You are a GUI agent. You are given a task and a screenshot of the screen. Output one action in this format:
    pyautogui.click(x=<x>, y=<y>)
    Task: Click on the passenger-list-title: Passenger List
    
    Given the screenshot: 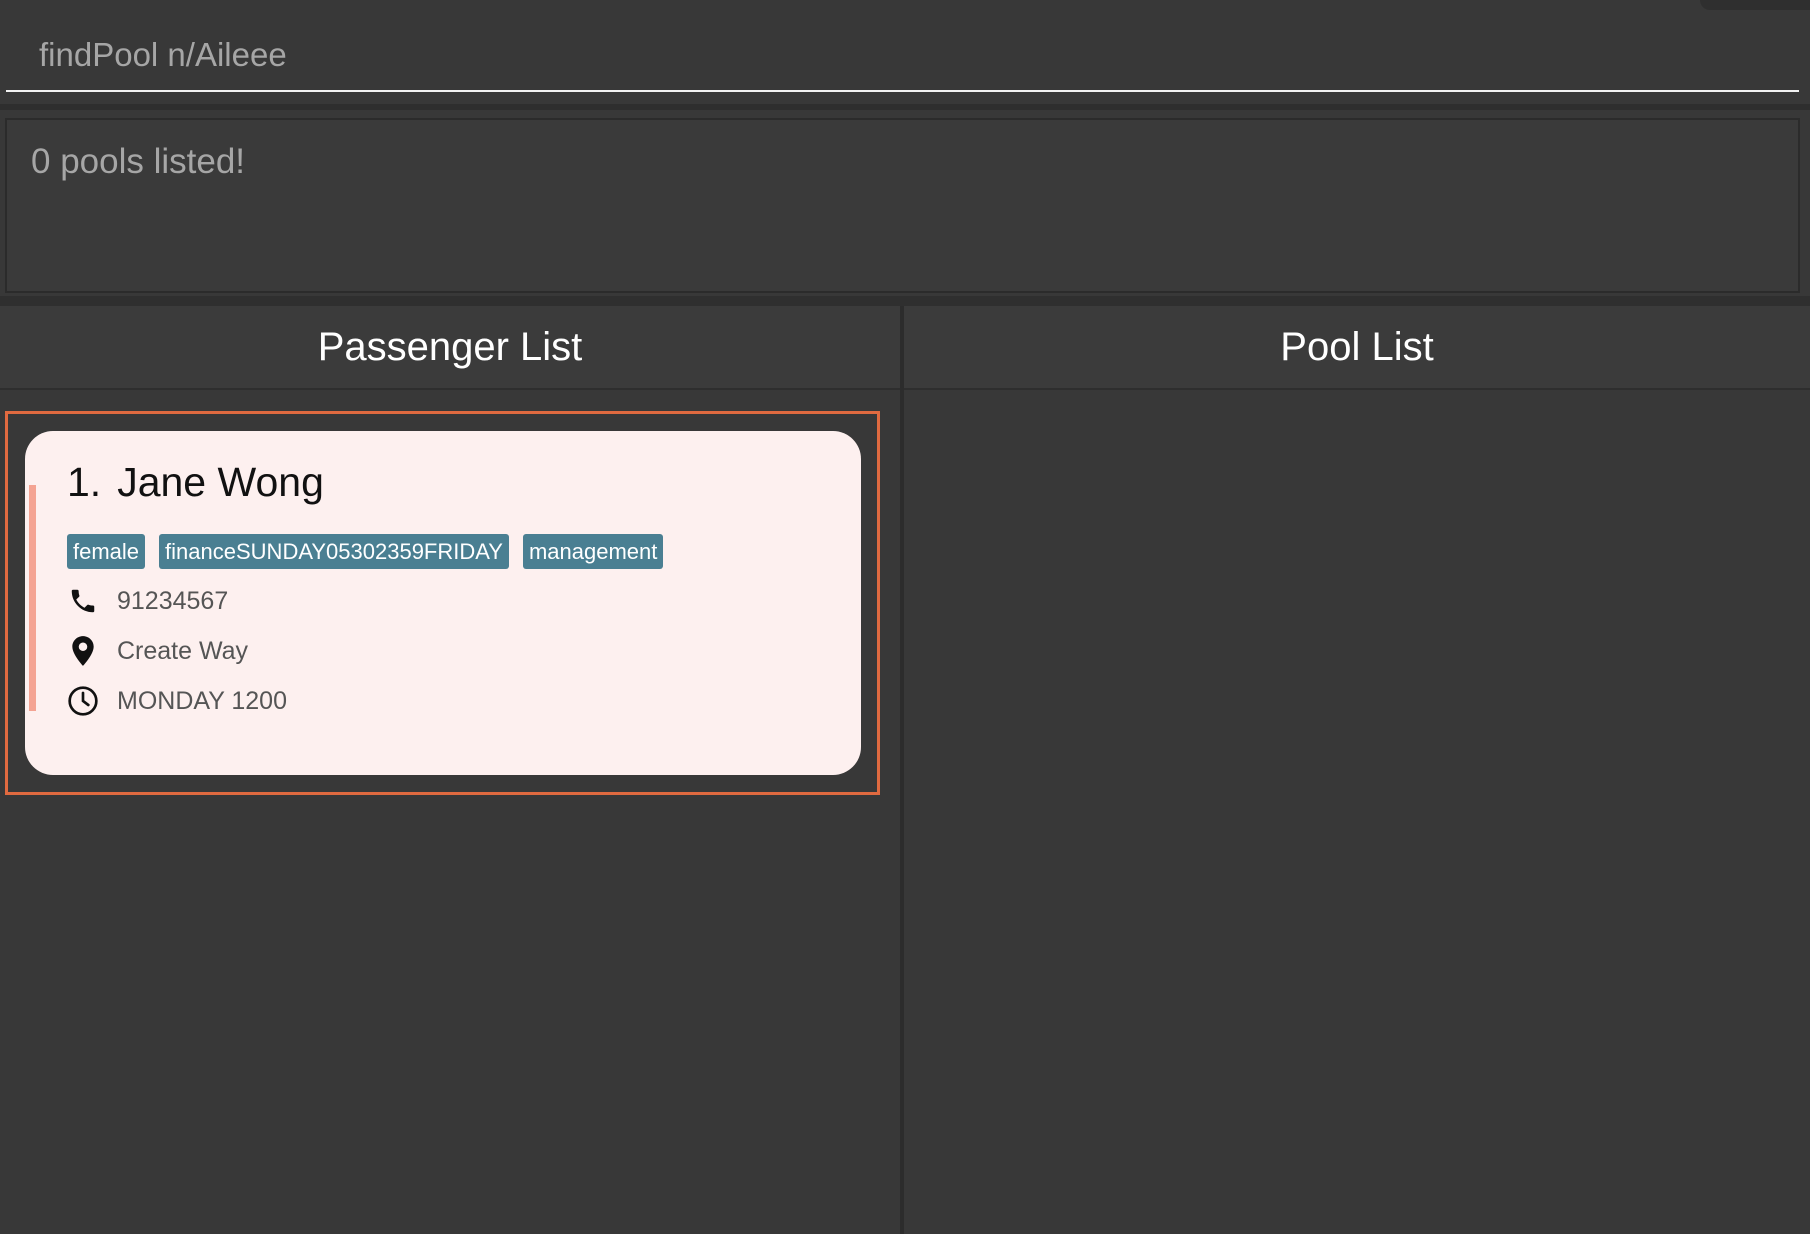 What is the action you would take?
    pyautogui.click(x=450, y=346)
    